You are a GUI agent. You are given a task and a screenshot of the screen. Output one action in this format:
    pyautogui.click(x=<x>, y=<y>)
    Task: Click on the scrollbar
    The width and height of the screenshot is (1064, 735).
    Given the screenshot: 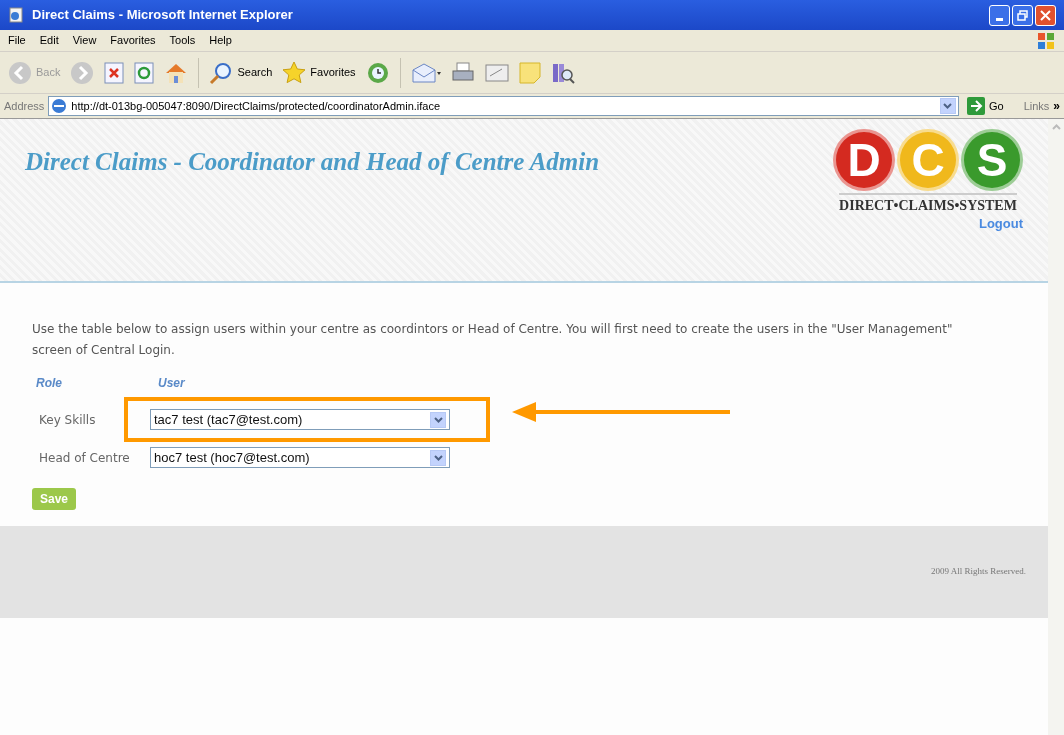 What is the action you would take?
    pyautogui.click(x=1056, y=427)
    